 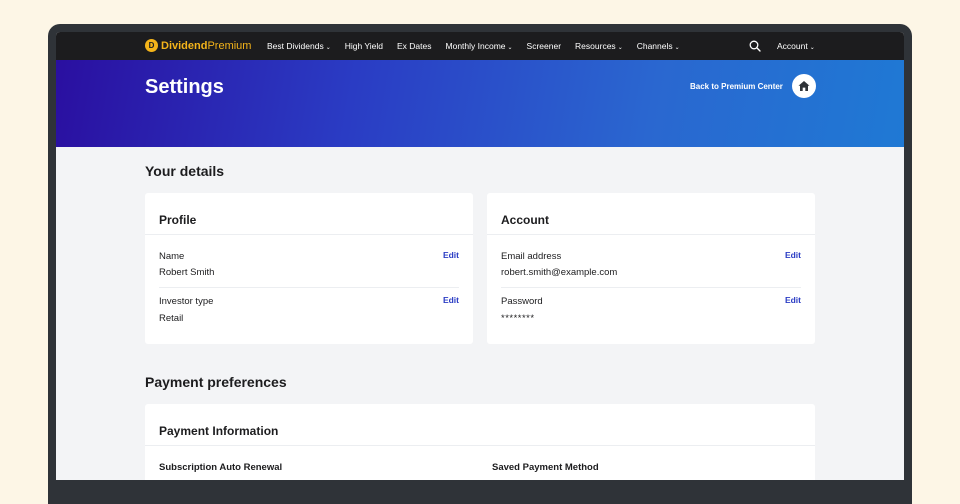 I want to click on nav-item-ex-dates: Ex Dates, so click(x=414, y=46).